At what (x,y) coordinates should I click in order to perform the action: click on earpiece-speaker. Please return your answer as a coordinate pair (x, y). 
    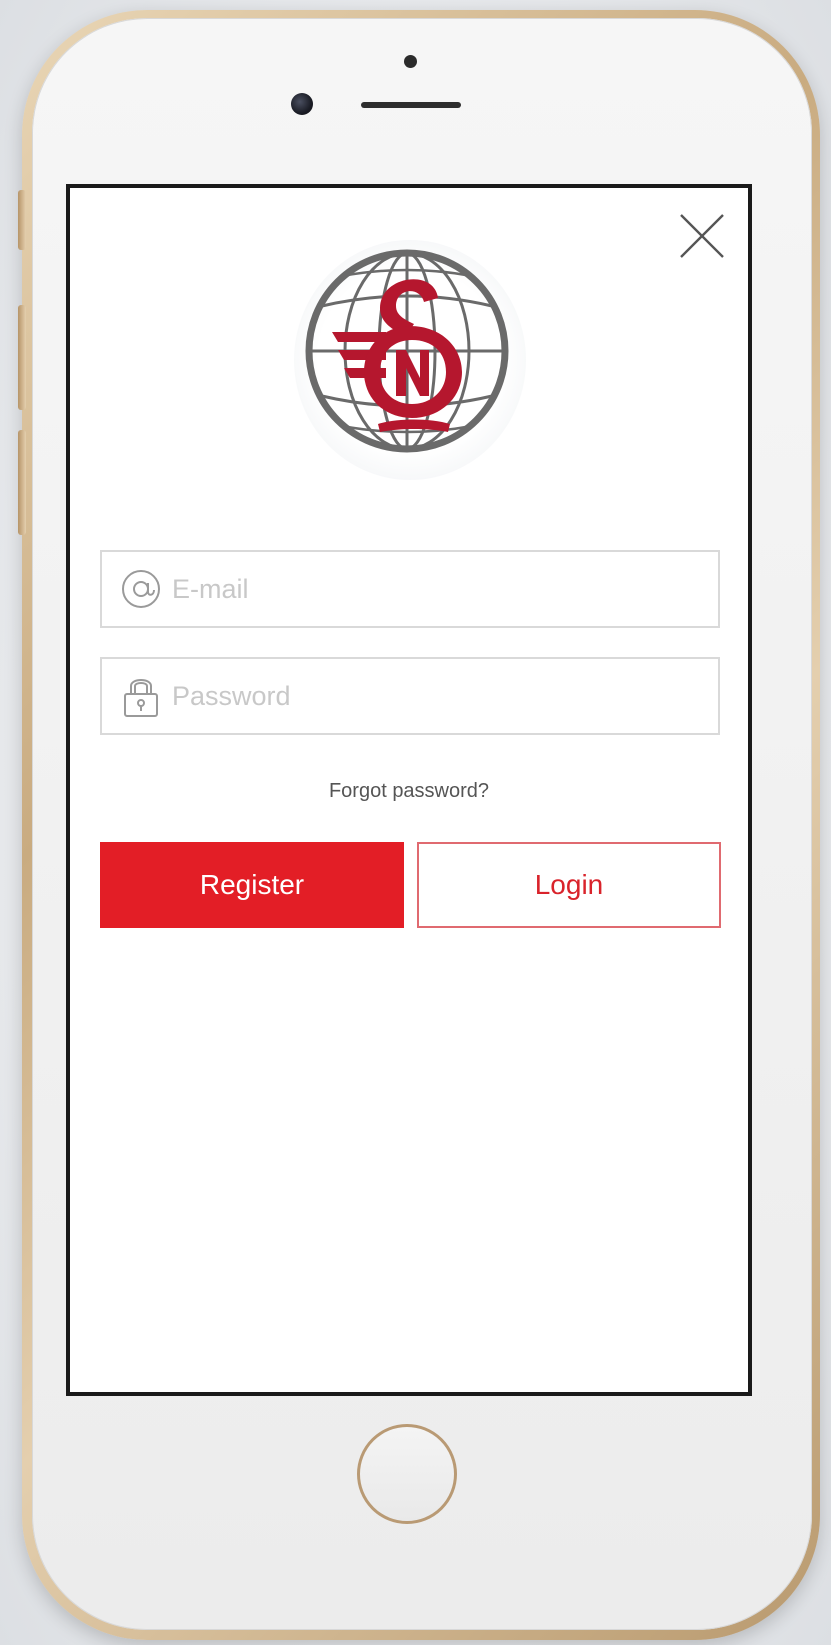
    Looking at the image, I should click on (411, 105).